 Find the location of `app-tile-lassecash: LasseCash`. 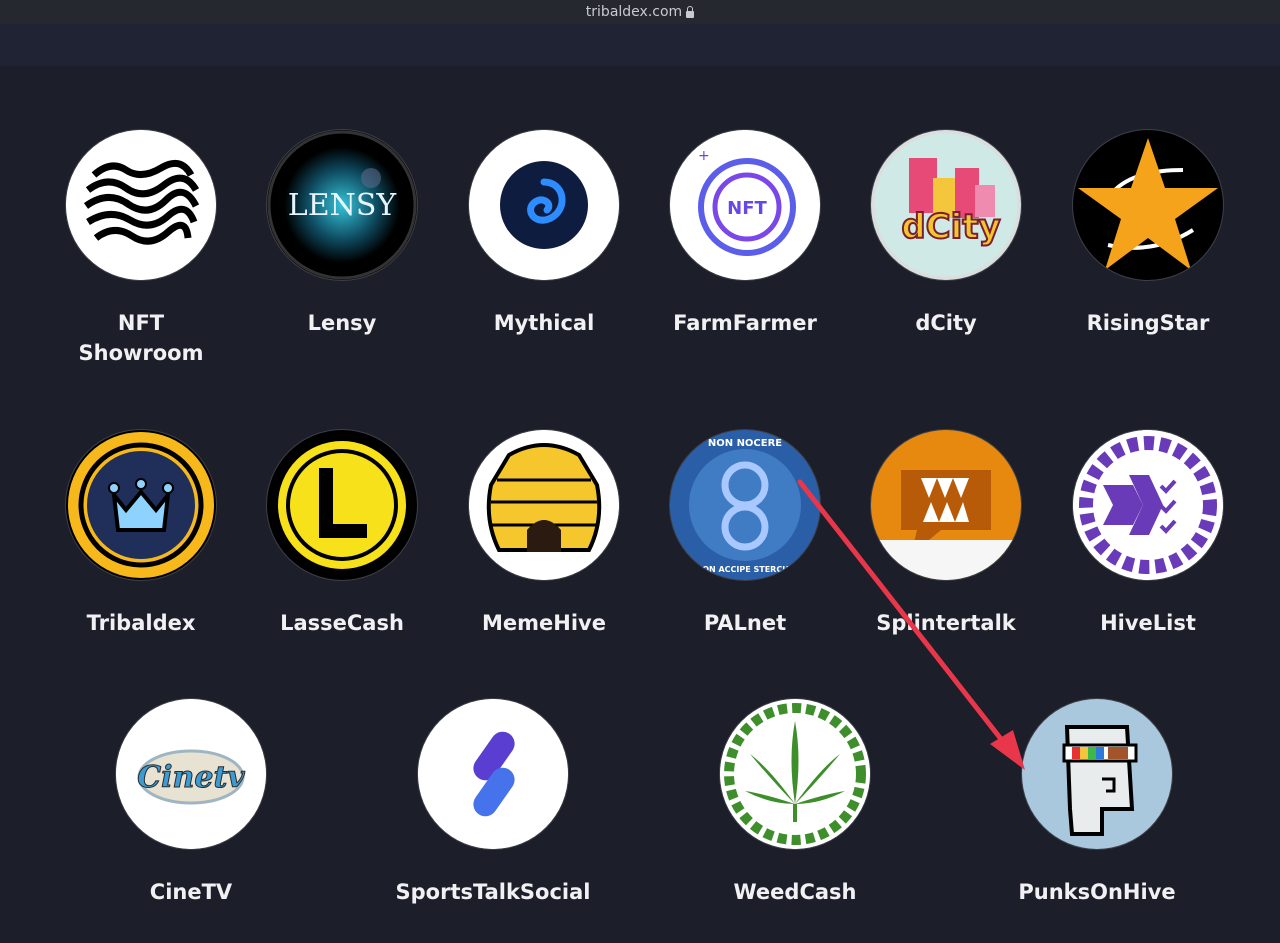

app-tile-lassecash: LasseCash is located at coordinates (342, 534).